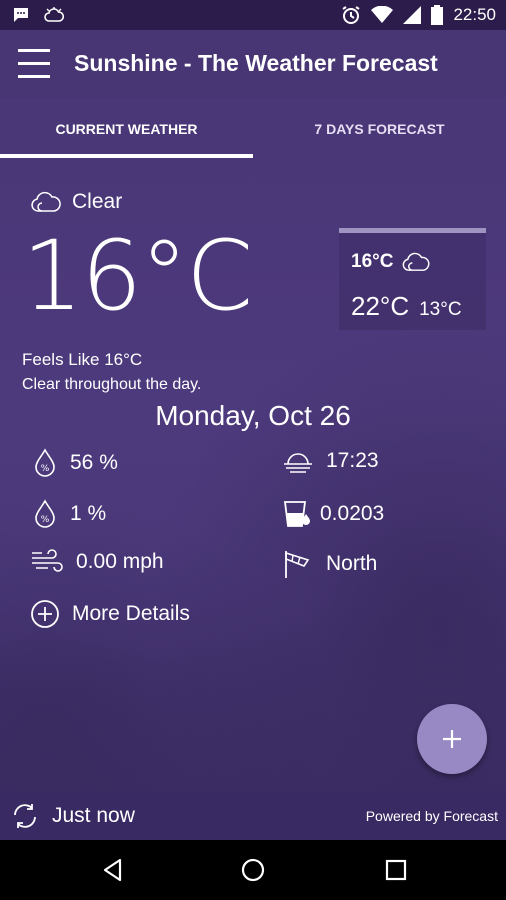  Describe the element at coordinates (34, 64) in the screenshot. I see `menu-icon` at that location.